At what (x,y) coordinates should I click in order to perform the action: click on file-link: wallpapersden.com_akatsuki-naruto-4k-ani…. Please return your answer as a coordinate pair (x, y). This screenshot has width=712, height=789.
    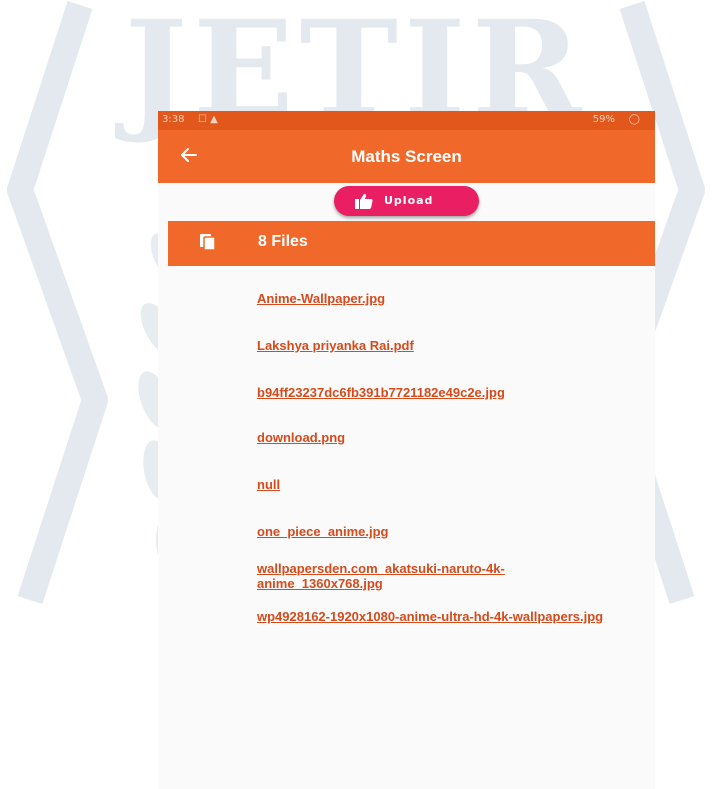
    Looking at the image, I should click on (442, 576).